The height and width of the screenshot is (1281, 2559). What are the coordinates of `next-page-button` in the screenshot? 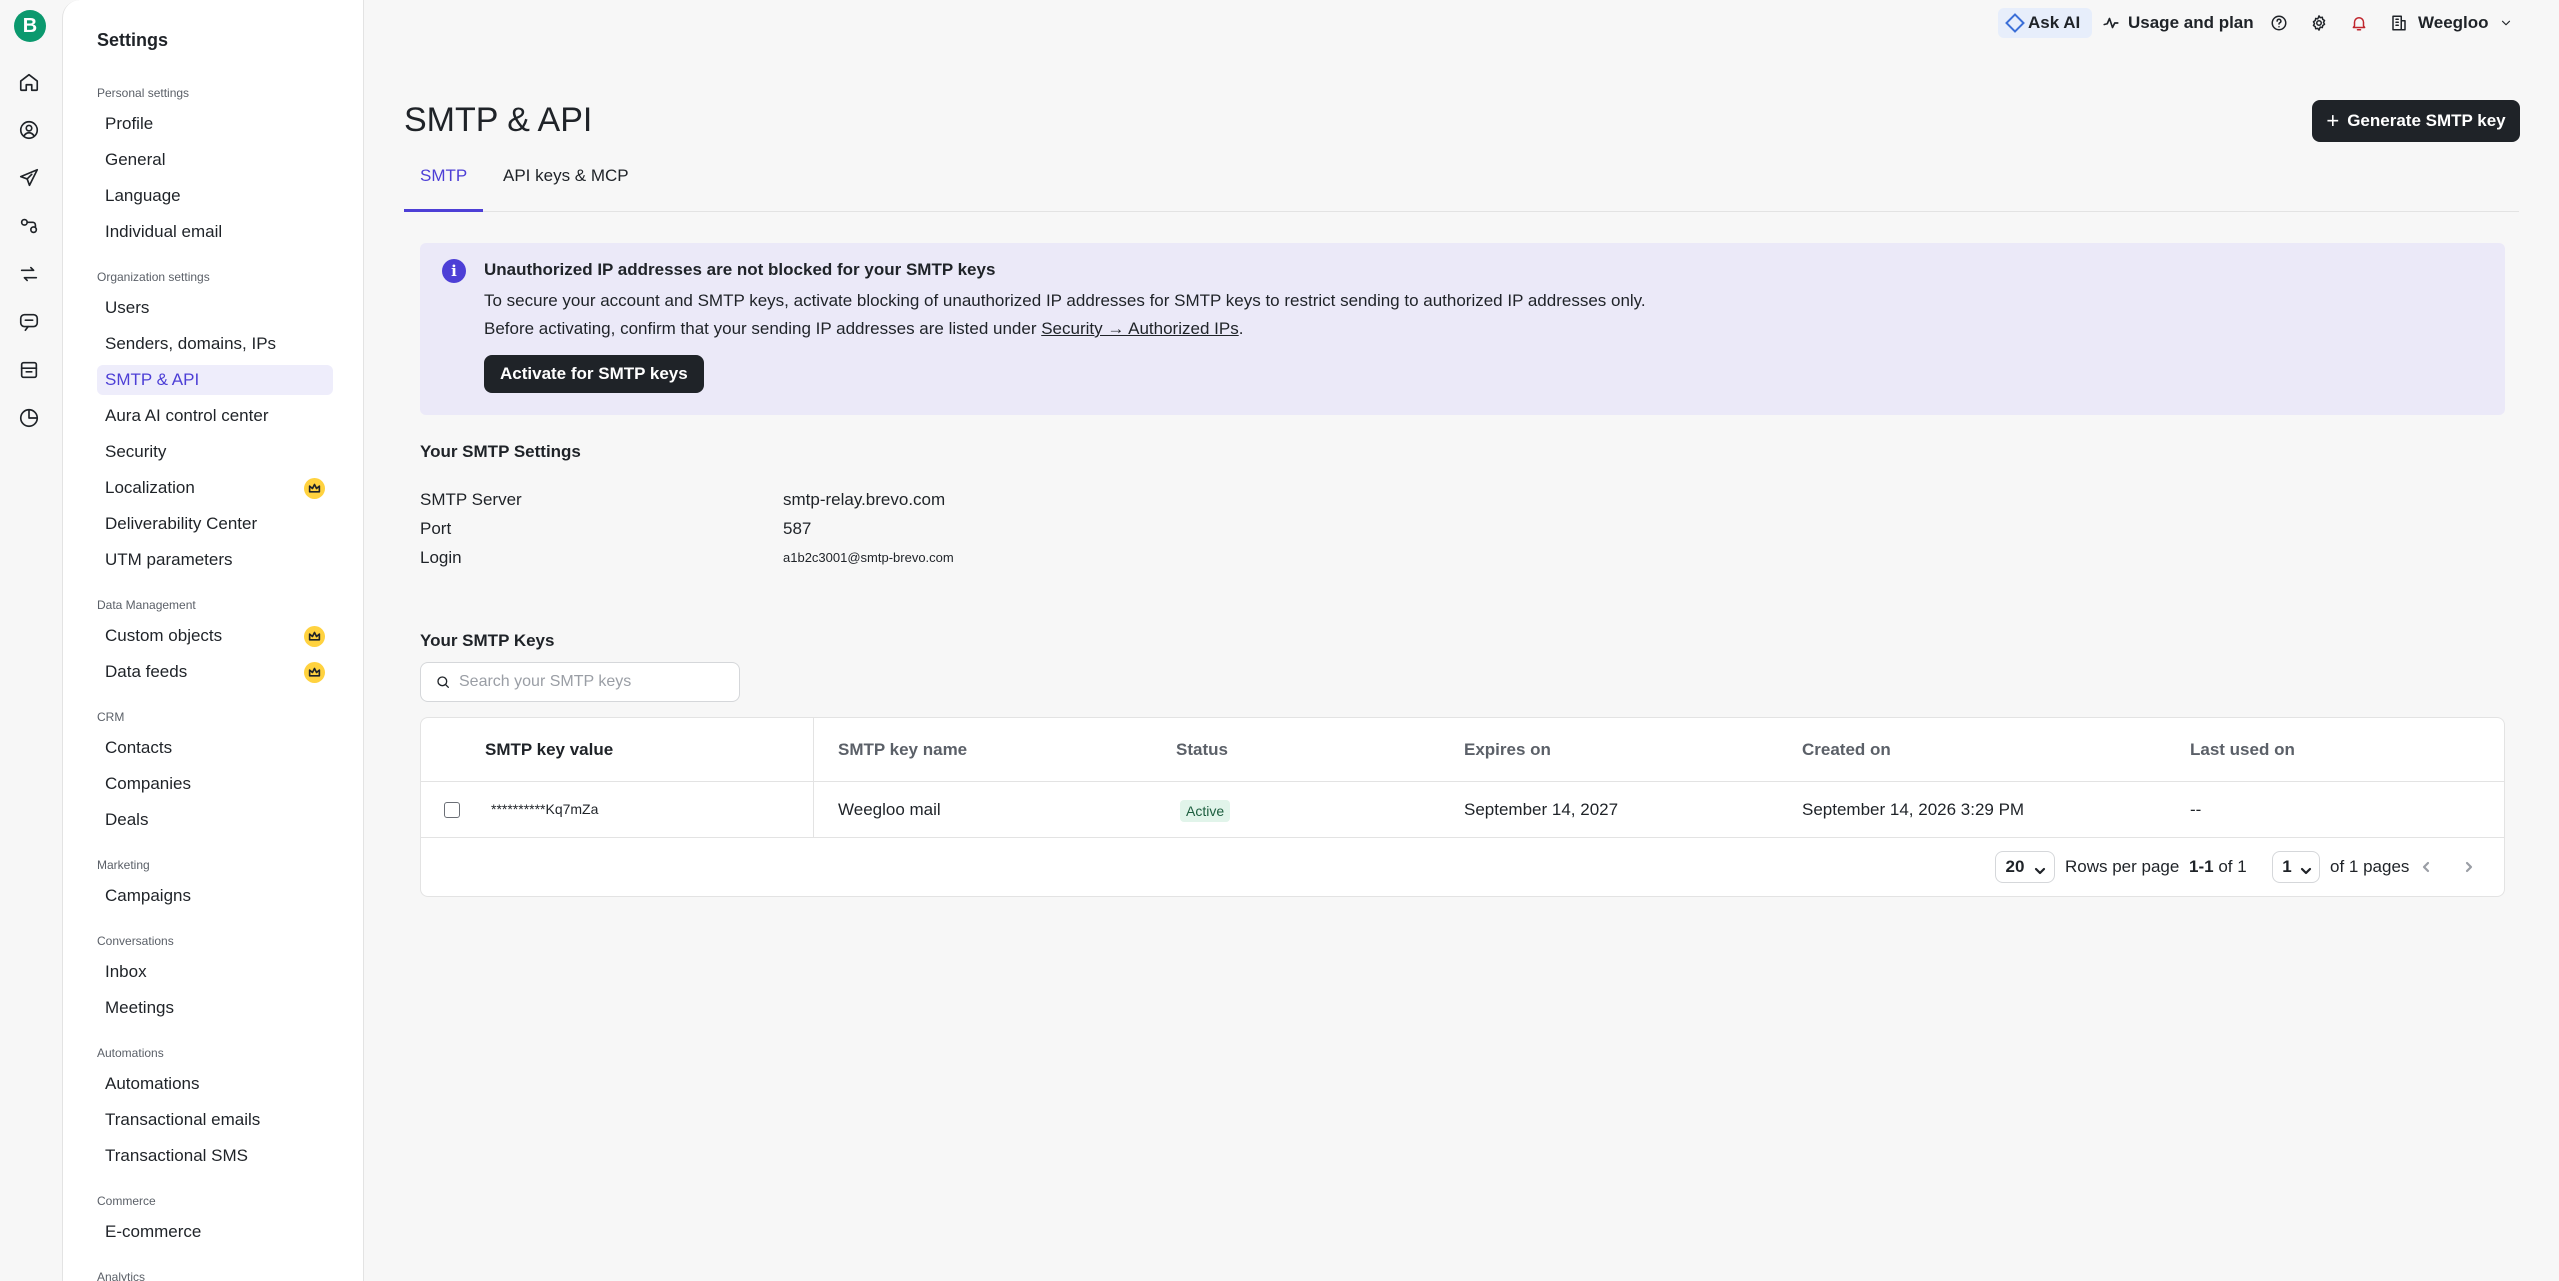 It's located at (2469, 867).